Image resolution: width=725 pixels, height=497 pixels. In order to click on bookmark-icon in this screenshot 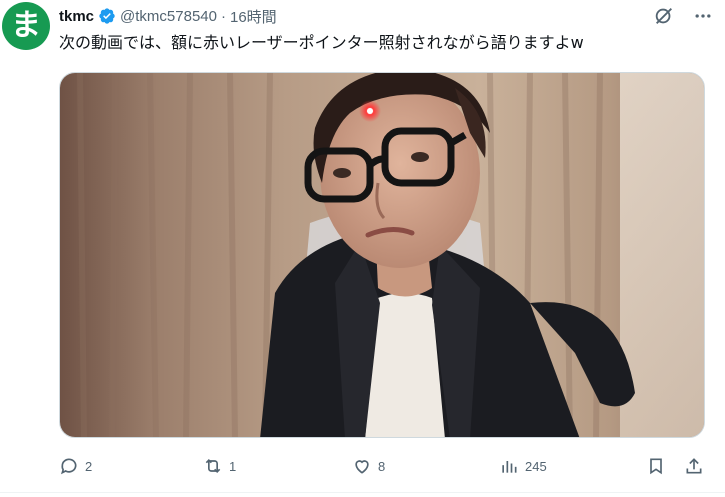, I will do `click(656, 466)`.